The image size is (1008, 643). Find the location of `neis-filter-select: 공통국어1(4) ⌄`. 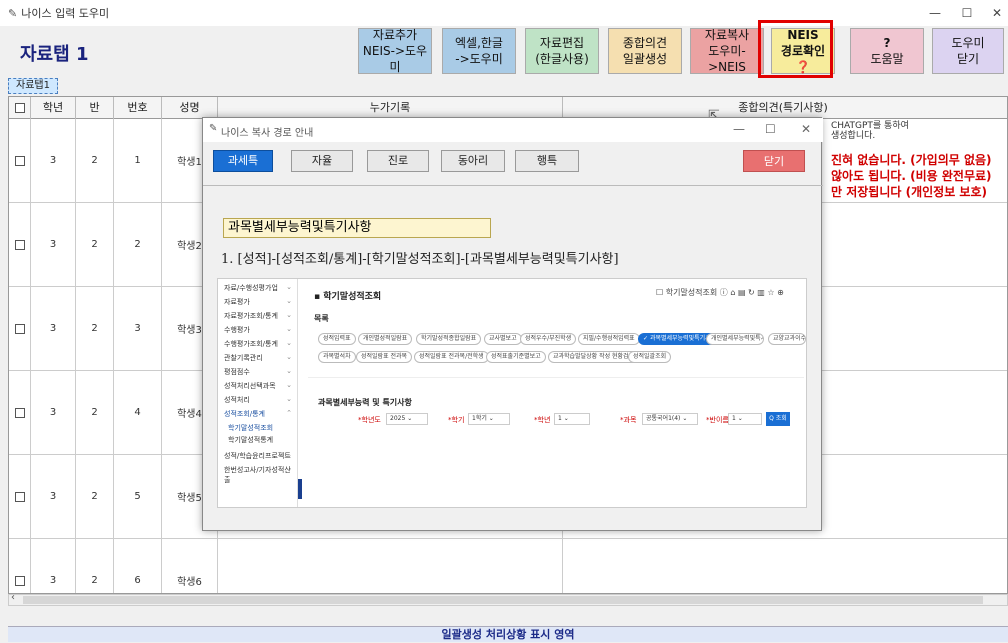

neis-filter-select: 공통국어1(4) ⌄ is located at coordinates (670, 419).